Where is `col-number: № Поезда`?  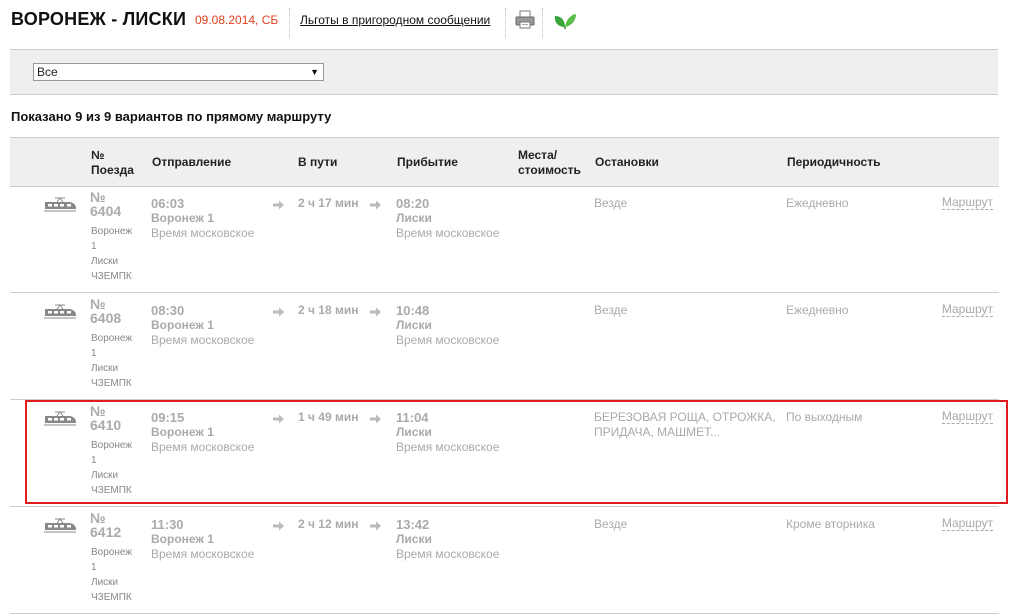 col-number: № Поезда is located at coordinates (112, 163).